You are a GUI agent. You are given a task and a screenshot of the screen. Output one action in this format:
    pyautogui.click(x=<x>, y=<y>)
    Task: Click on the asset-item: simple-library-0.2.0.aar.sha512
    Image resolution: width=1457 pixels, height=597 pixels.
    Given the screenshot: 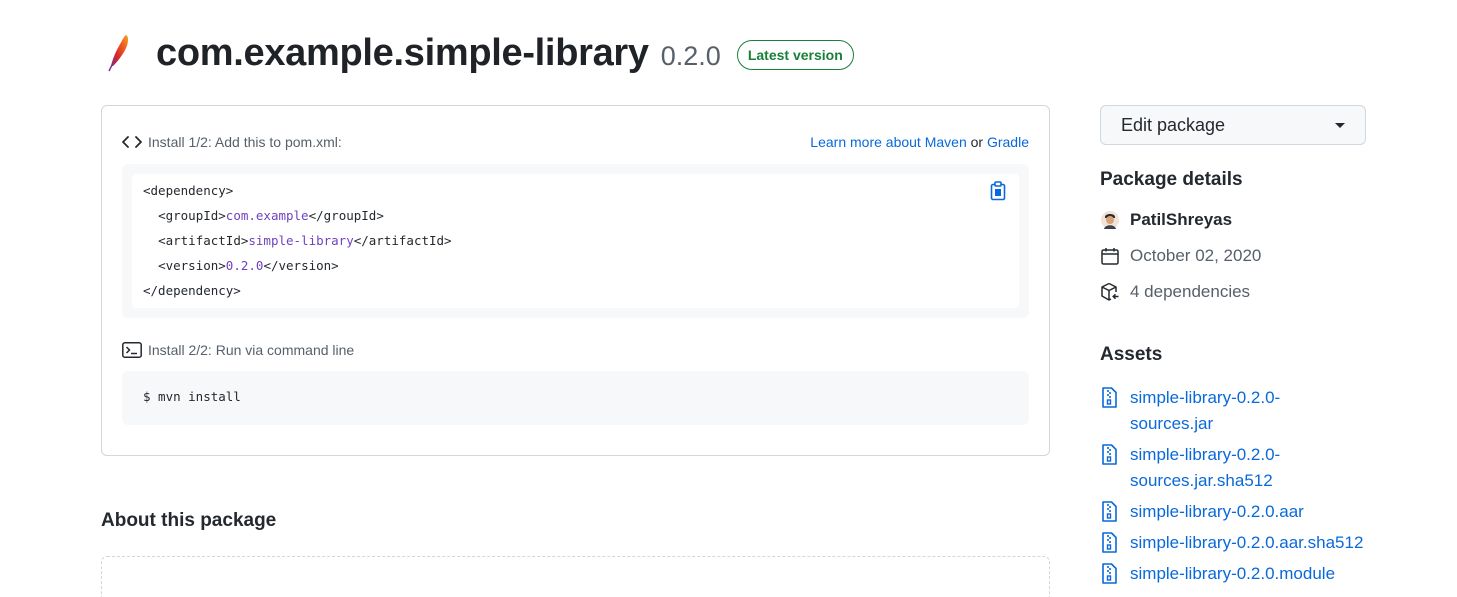 What is the action you would take?
    pyautogui.click(x=1245, y=543)
    